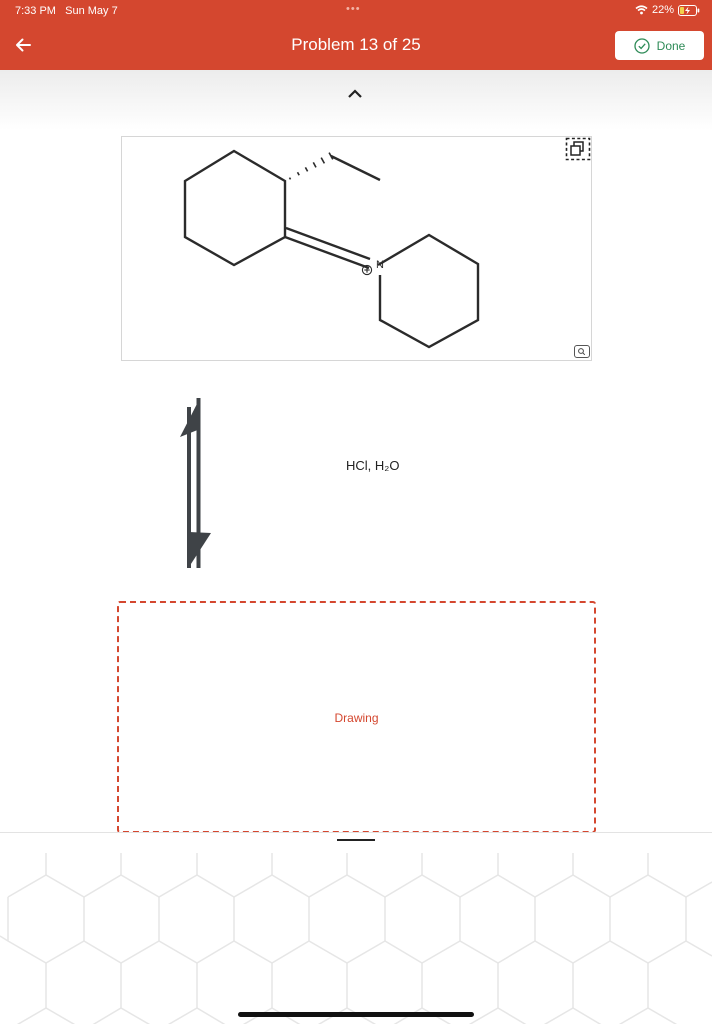 The height and width of the screenshot is (1024, 712). I want to click on page-title: Problem 13 of 25, so click(356, 44).